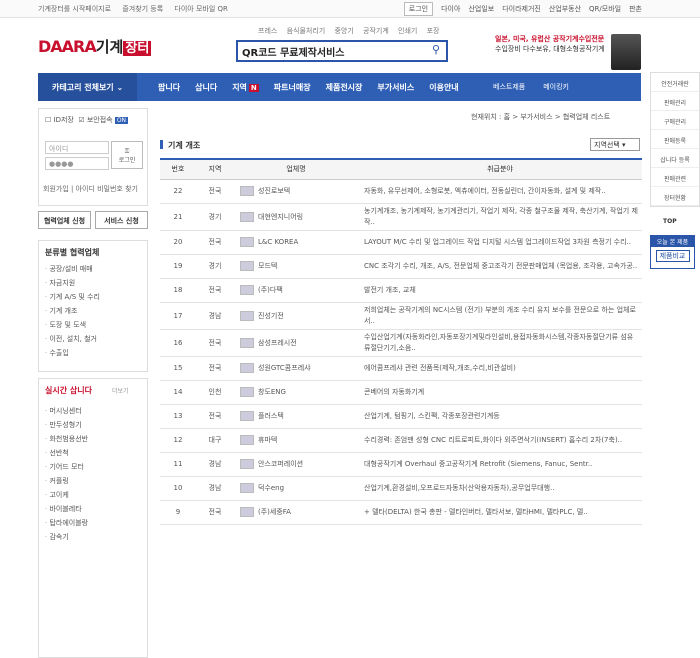  What do you see at coordinates (93, 441) in the screenshot?
I see `live-item: 화천범용선반` at bounding box center [93, 441].